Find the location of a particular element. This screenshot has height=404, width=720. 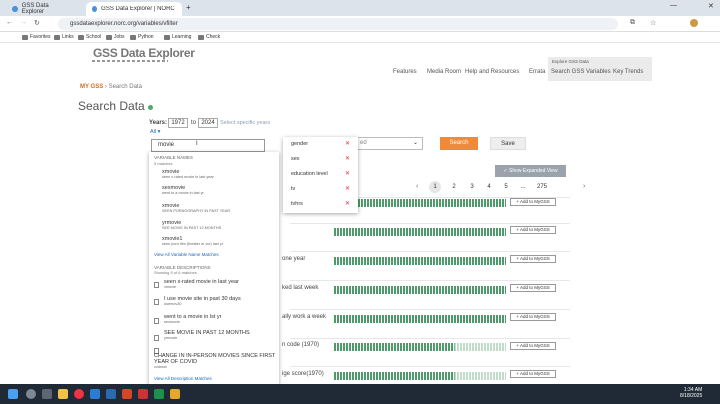

filter-select: ed ⌄ is located at coordinates (389, 143).